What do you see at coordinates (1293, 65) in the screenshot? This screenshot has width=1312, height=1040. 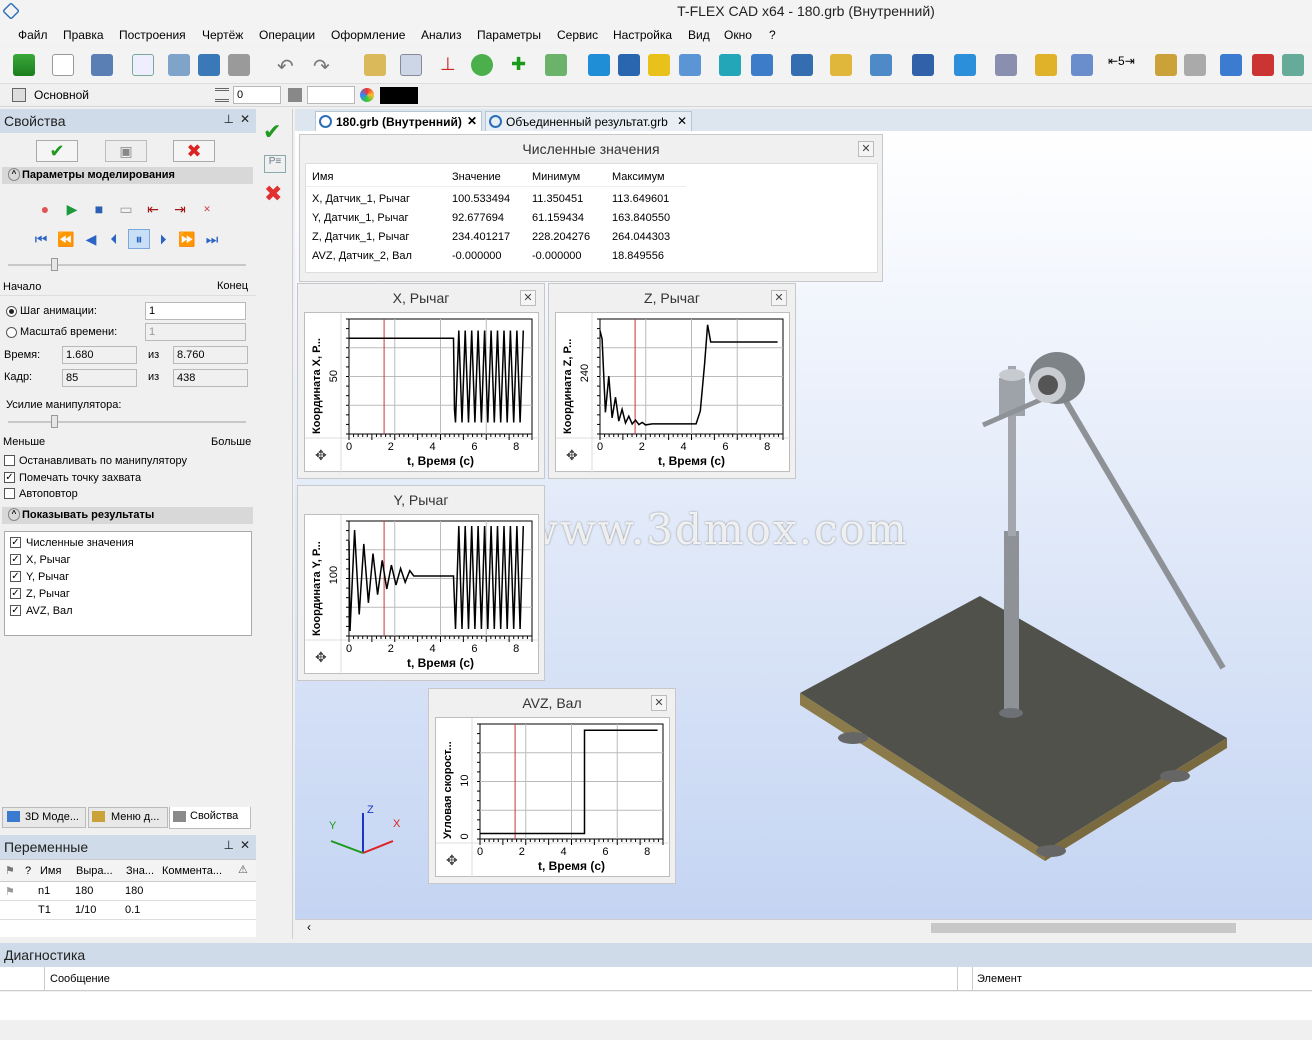 I see `window-layout-icon` at bounding box center [1293, 65].